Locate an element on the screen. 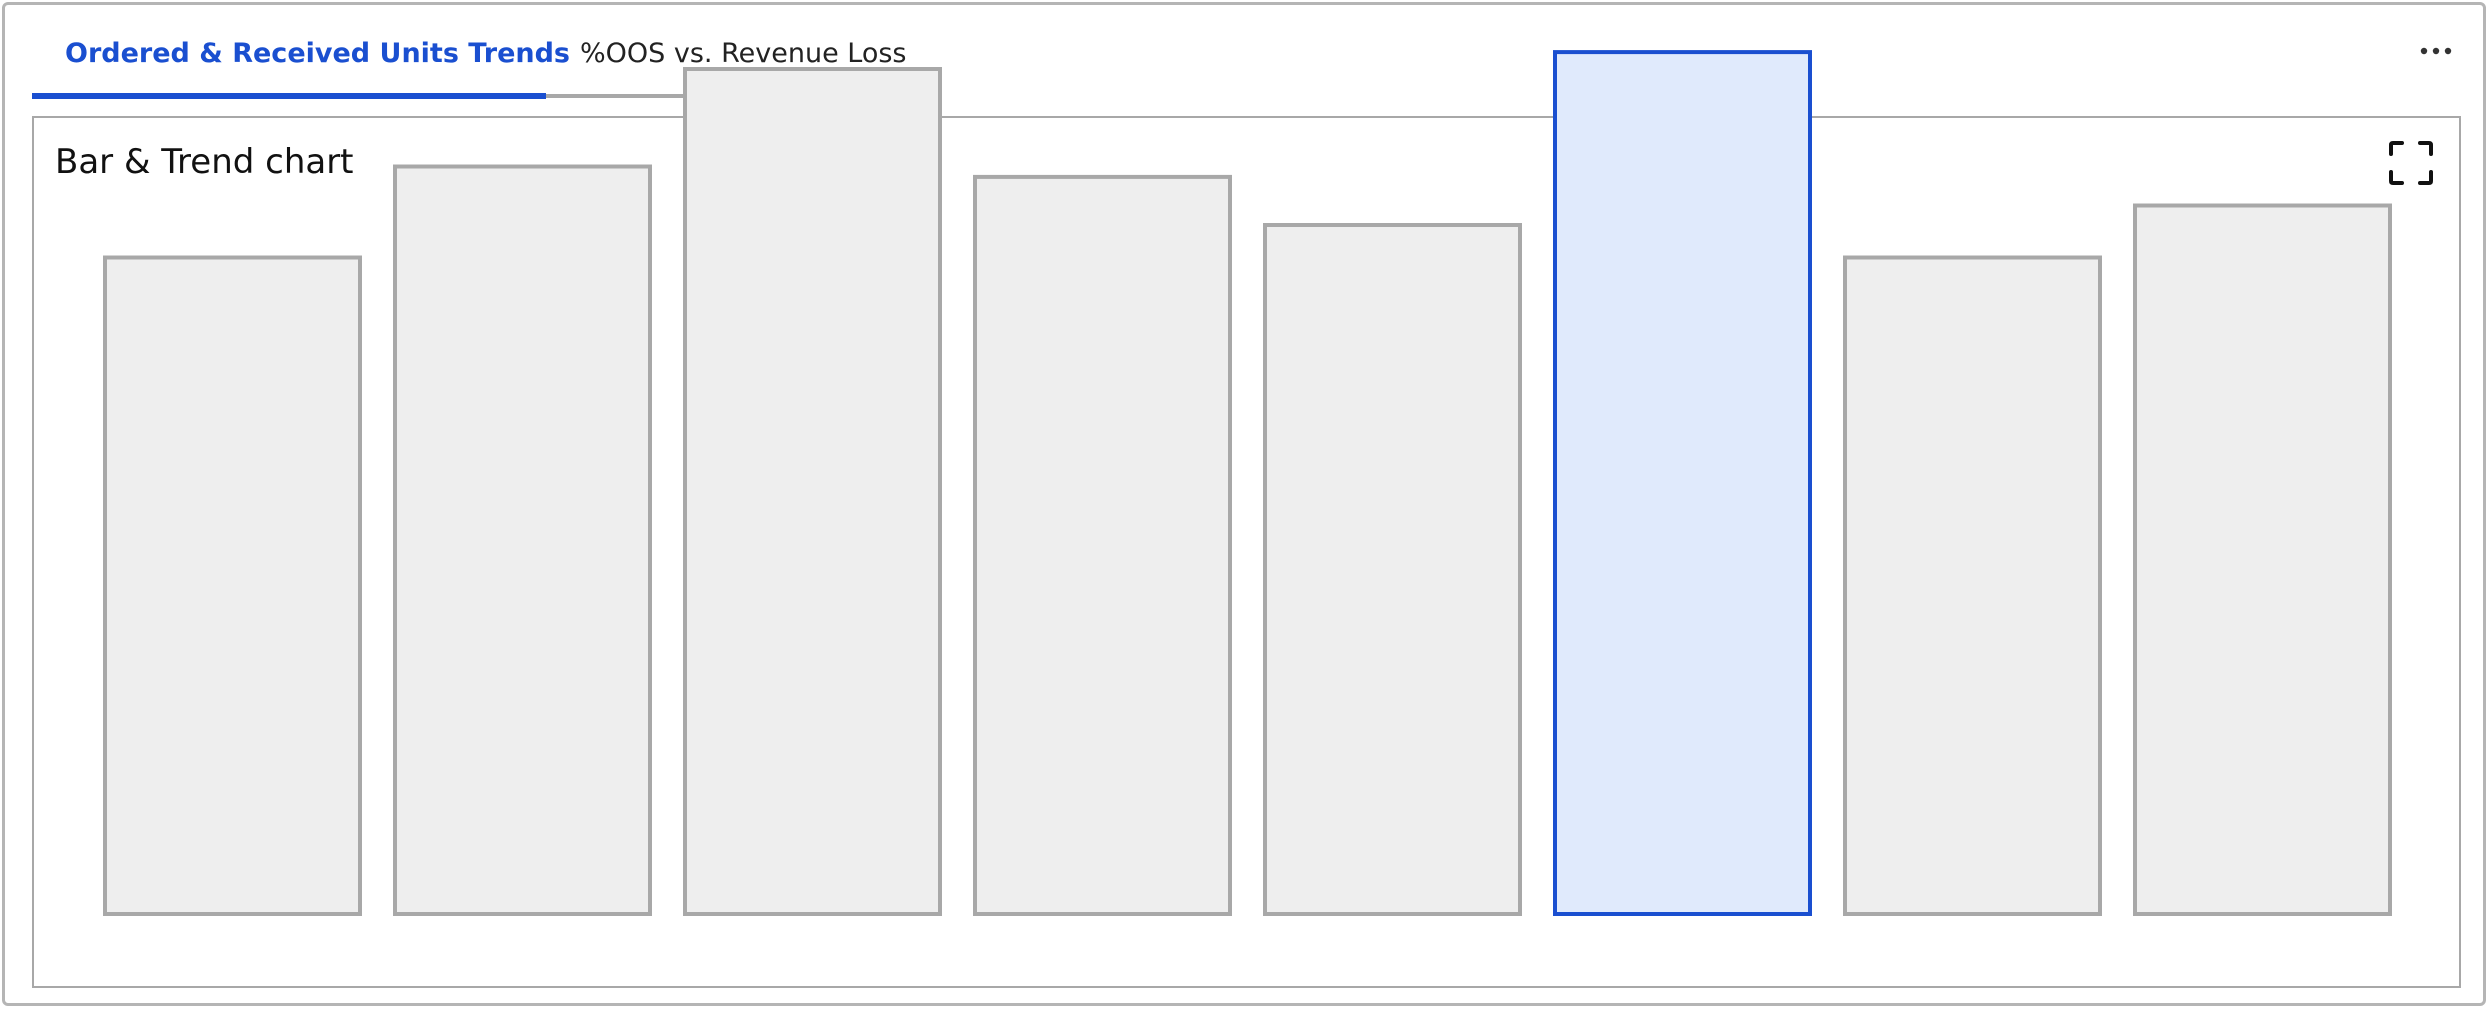  expand-icon is located at coordinates (2411, 163).